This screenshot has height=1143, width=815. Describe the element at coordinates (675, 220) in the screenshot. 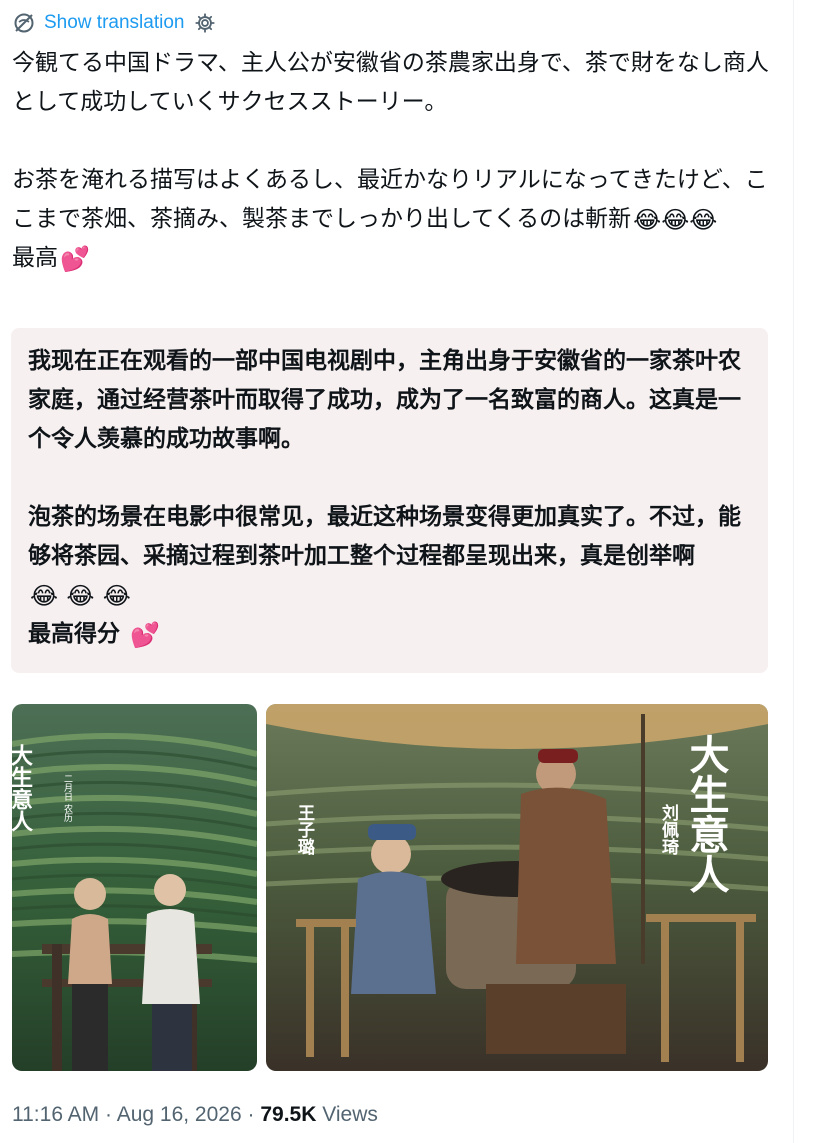

I see `tears-of-joy-emojis: 😂😂😂` at that location.